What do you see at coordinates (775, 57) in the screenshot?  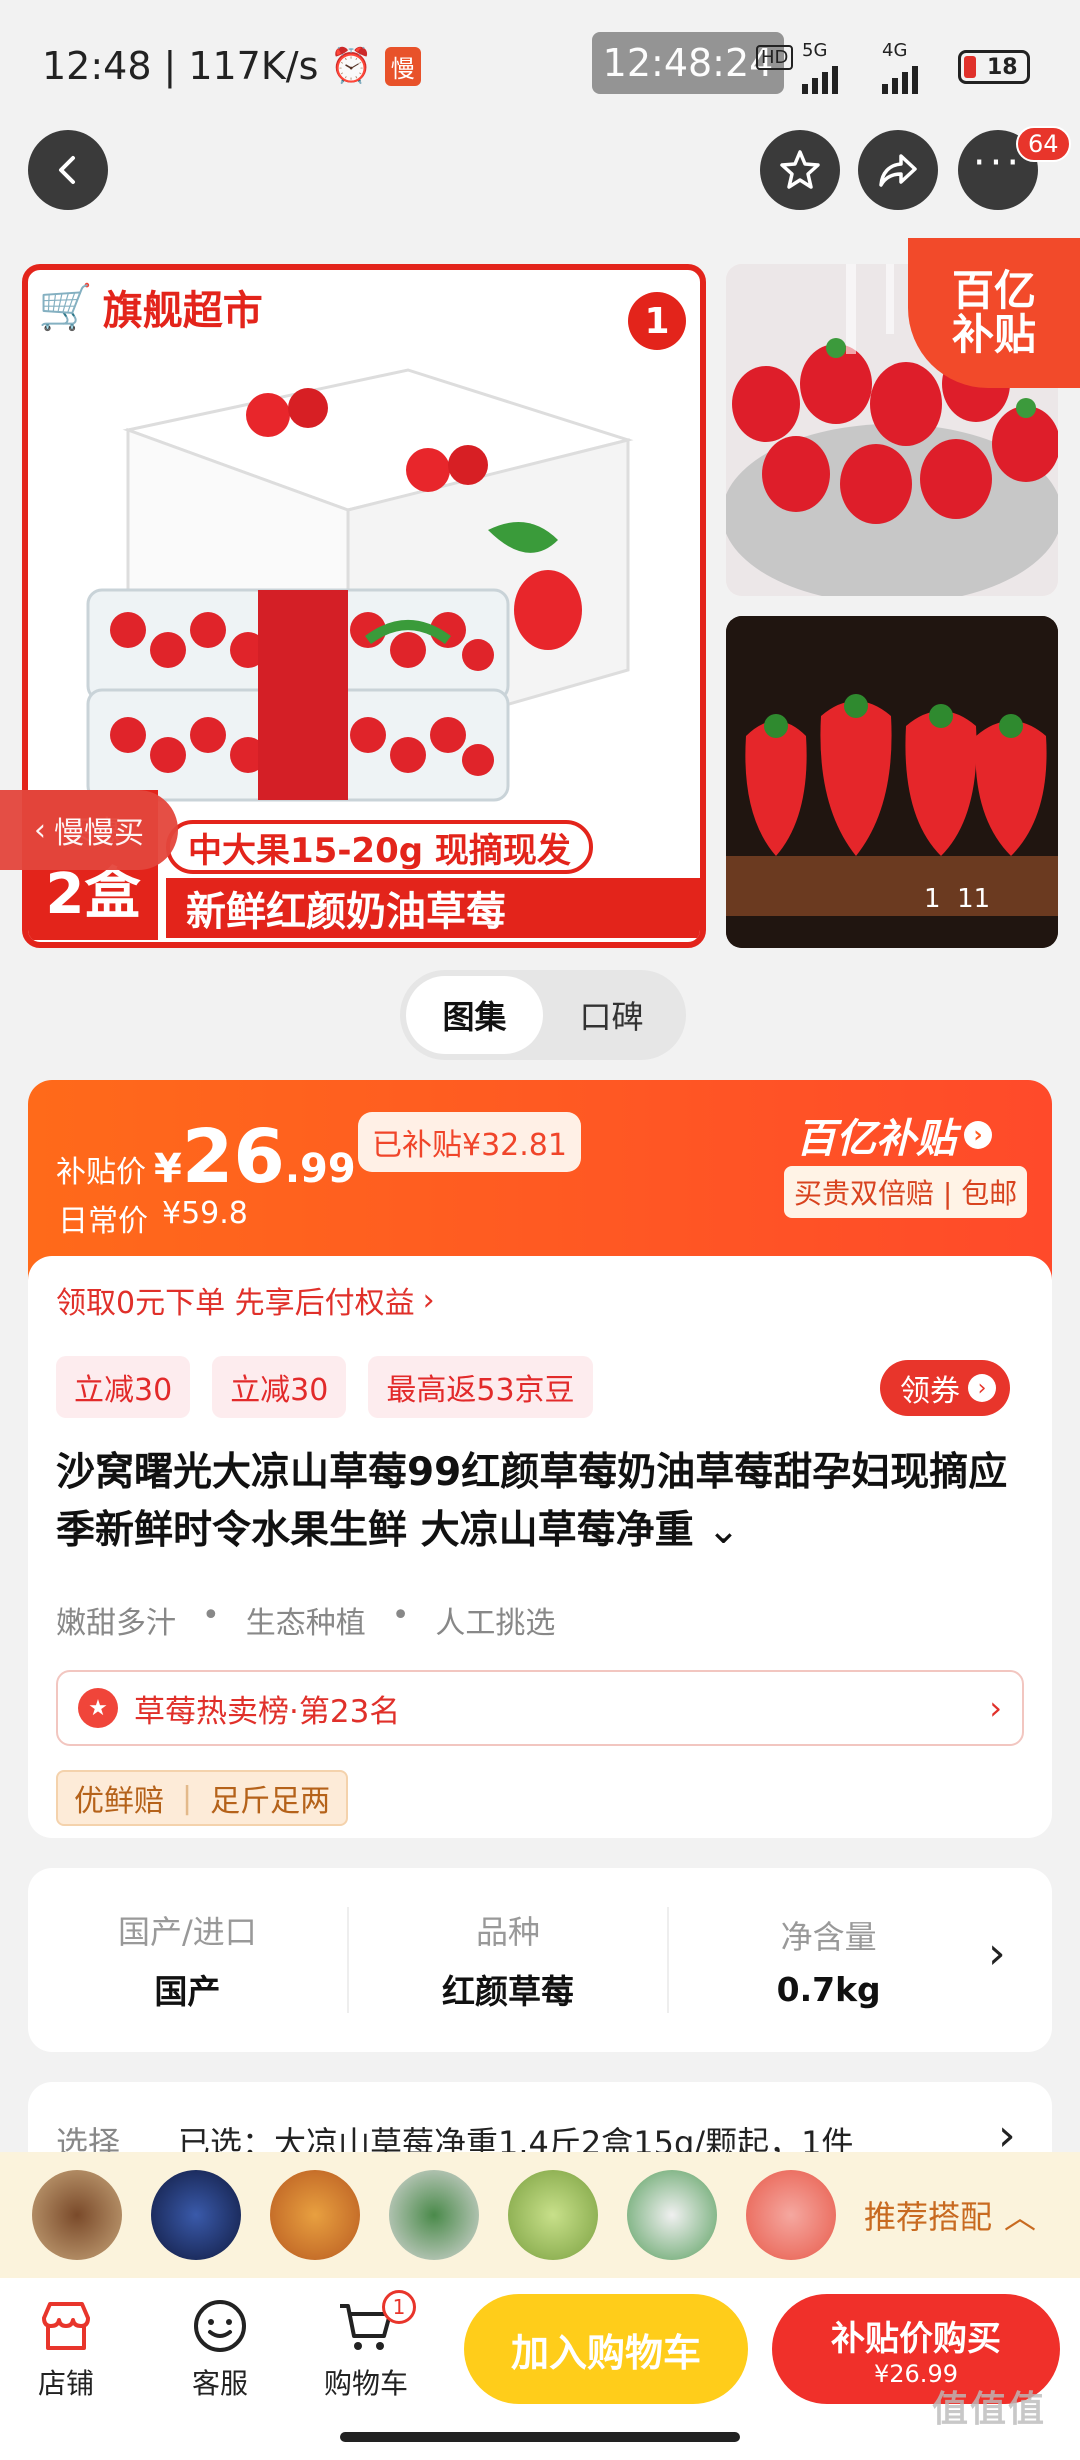 I see `hd-badge: HD` at bounding box center [775, 57].